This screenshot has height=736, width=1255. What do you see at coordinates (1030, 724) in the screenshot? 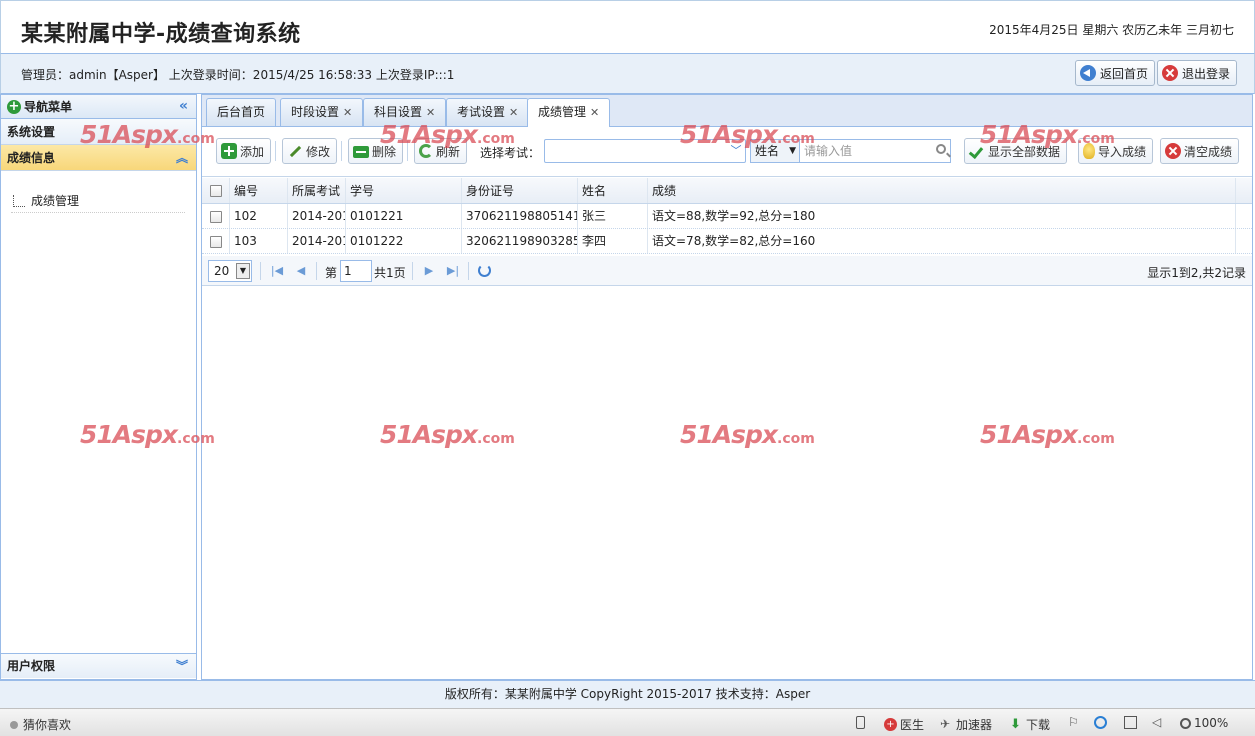
I see `download-button: ⬇ 下载` at bounding box center [1030, 724].